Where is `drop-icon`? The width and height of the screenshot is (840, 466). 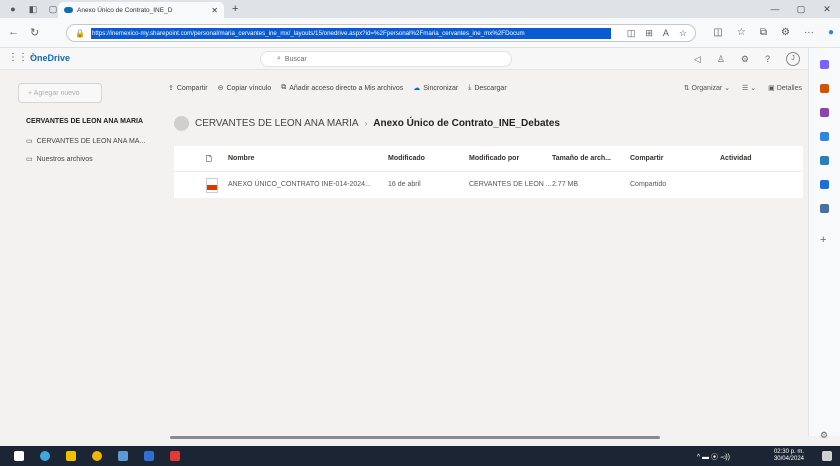 drop-icon is located at coordinates (824, 208).